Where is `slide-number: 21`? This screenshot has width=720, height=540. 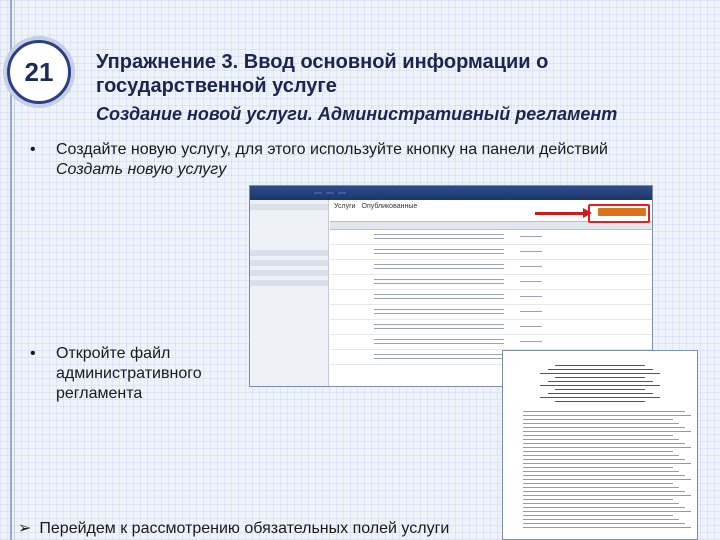
slide-number: 21 is located at coordinates (39, 72).